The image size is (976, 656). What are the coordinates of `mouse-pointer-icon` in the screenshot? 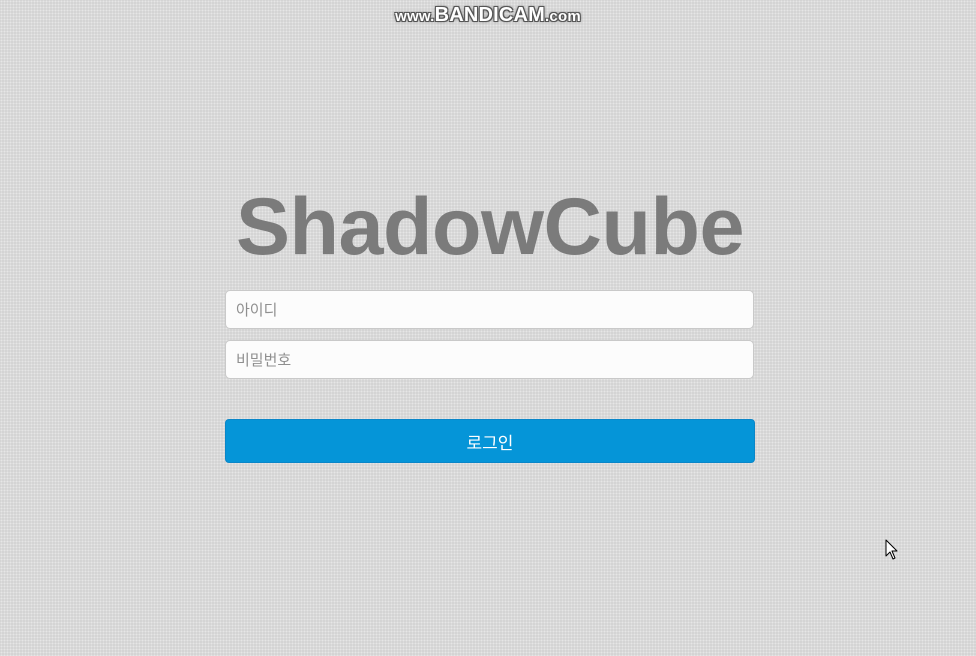 It's located at (891, 549).